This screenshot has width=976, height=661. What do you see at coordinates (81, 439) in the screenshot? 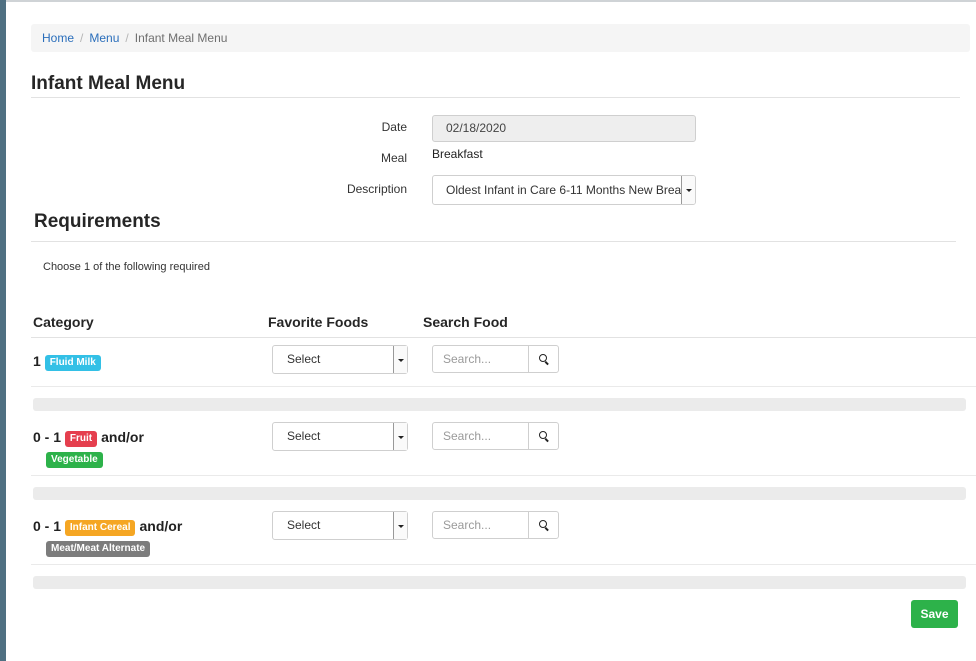
I see `fruit-badge: Fruit` at bounding box center [81, 439].